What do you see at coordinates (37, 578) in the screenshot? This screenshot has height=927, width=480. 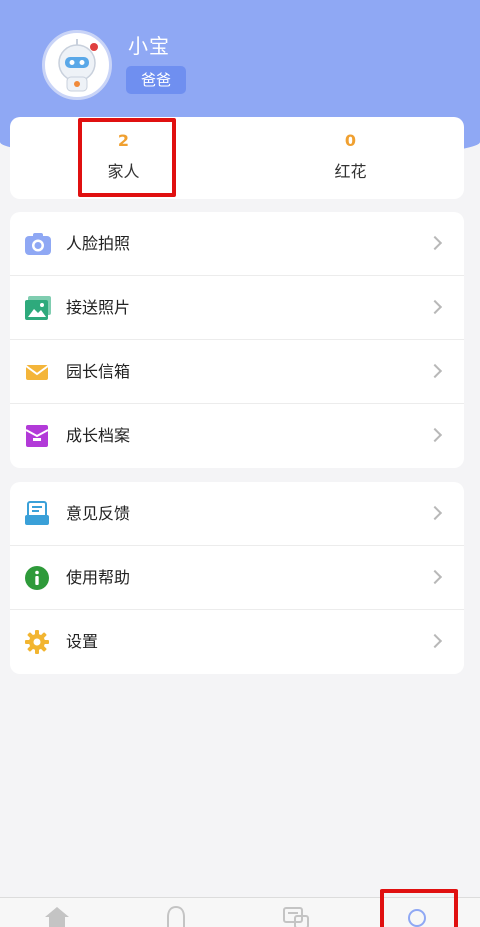 I see `info-icon` at bounding box center [37, 578].